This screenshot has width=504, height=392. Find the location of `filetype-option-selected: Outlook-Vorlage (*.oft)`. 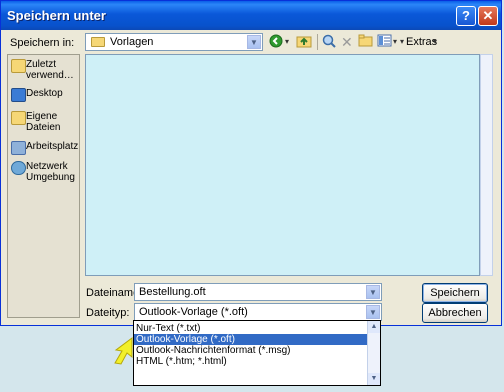

filetype-option-selected: Outlook-Vorlage (*.oft) is located at coordinates (251, 339).